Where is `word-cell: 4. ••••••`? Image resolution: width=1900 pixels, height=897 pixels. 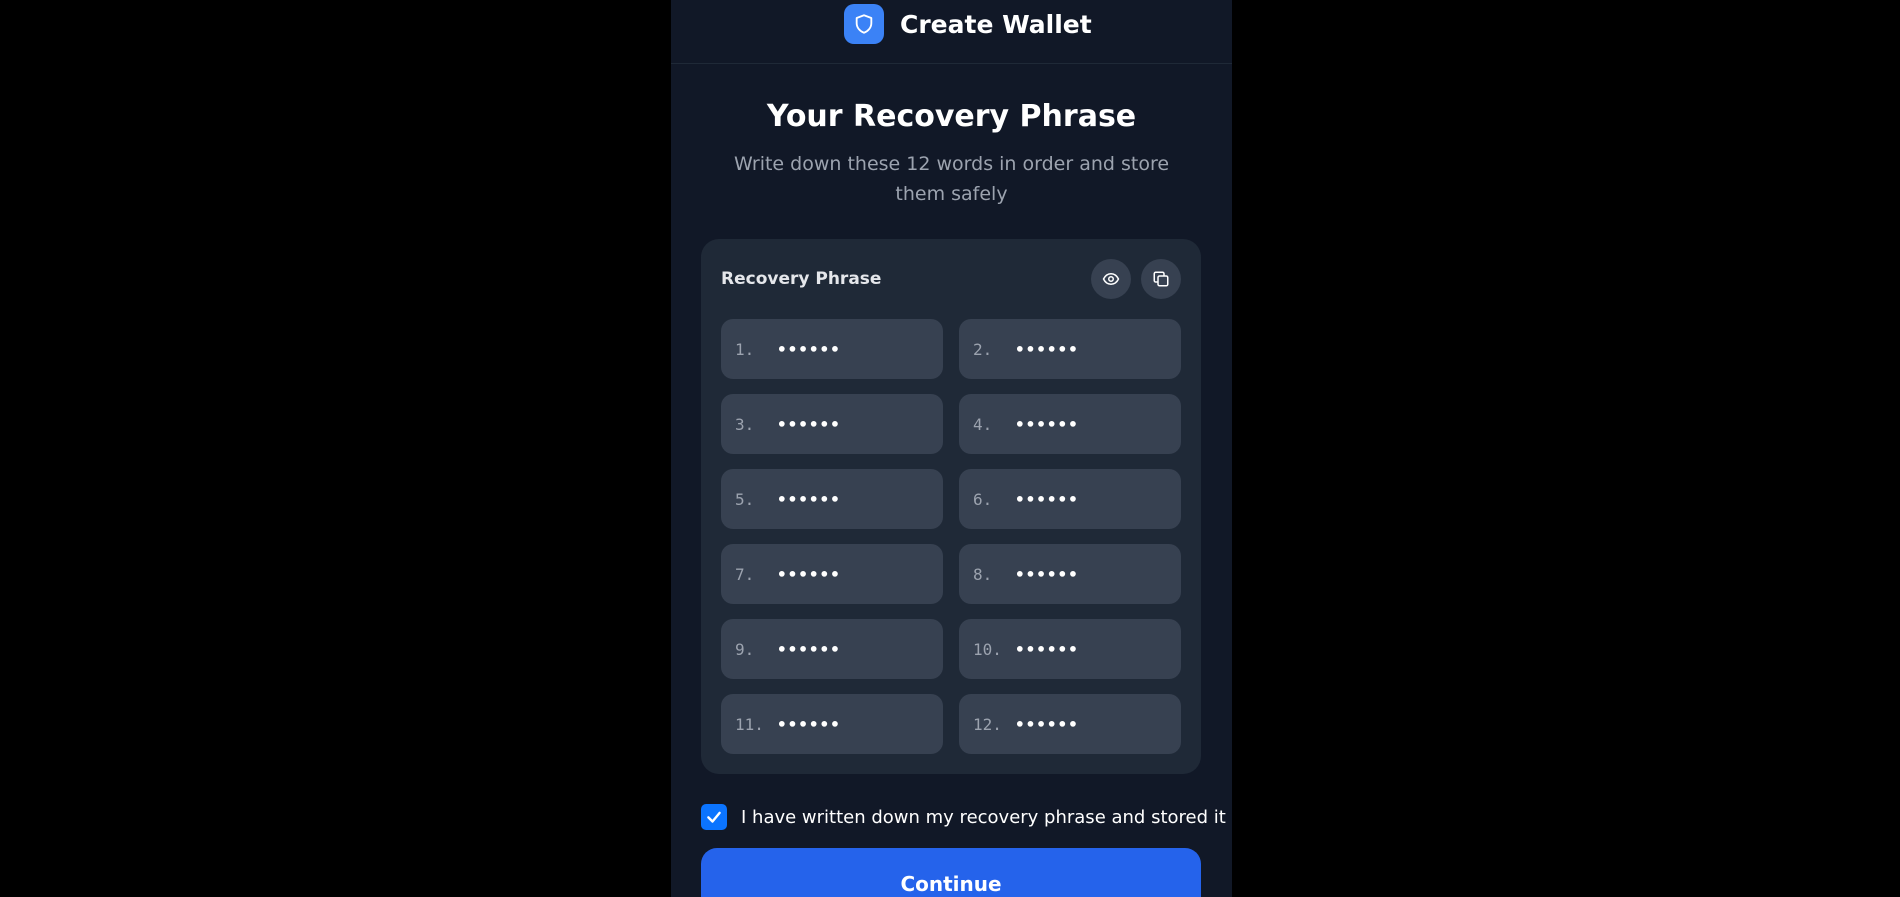 word-cell: 4. •••••• is located at coordinates (1070, 424).